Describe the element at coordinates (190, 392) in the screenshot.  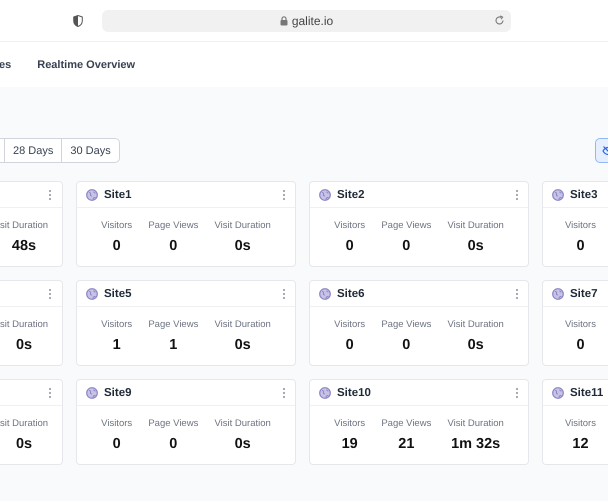
I see `site-name: Site9` at that location.